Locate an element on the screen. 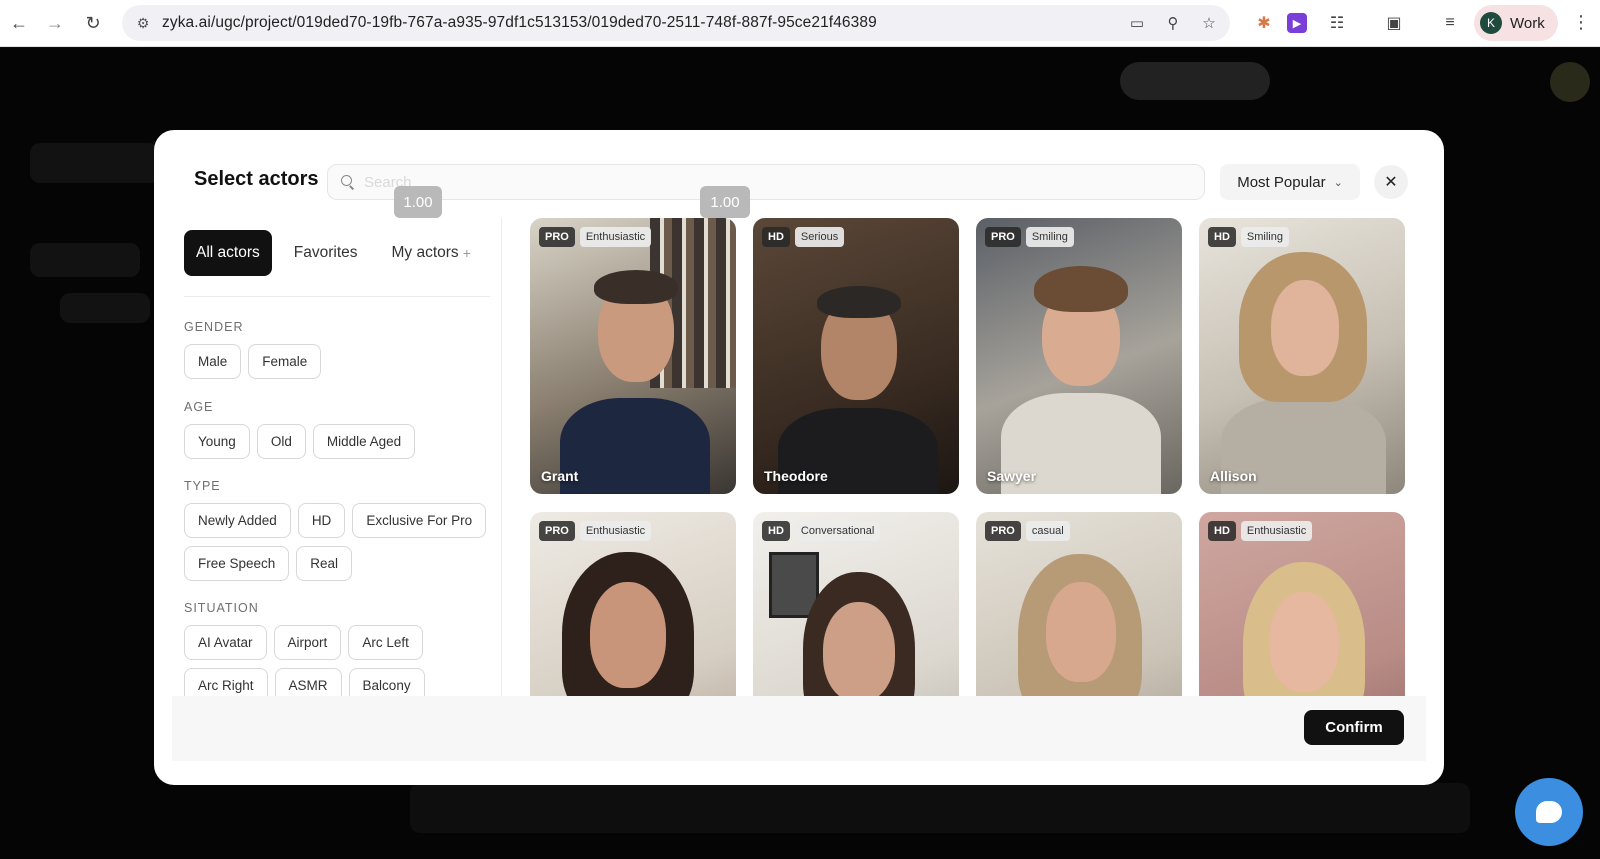  actor-card-sawyer: PRO Smiling Sawyer is located at coordinates (1079, 356).